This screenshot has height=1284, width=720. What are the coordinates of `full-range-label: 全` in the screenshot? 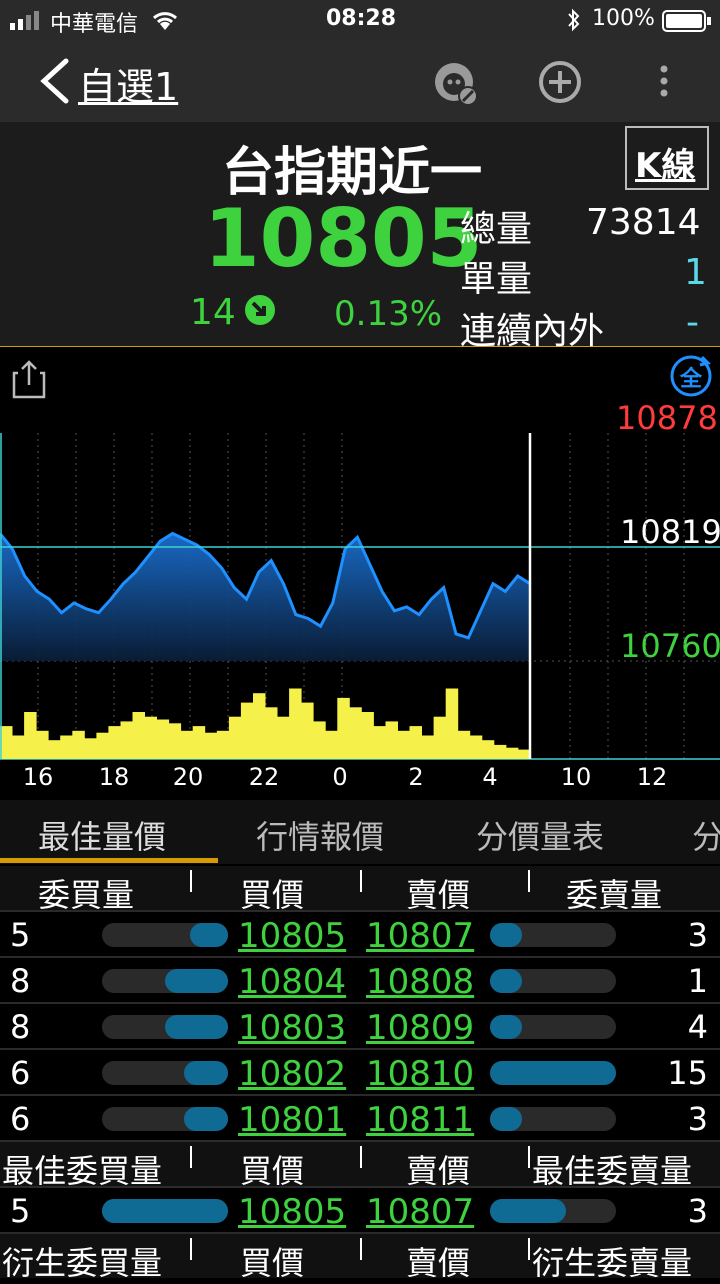 It's located at (691, 379).